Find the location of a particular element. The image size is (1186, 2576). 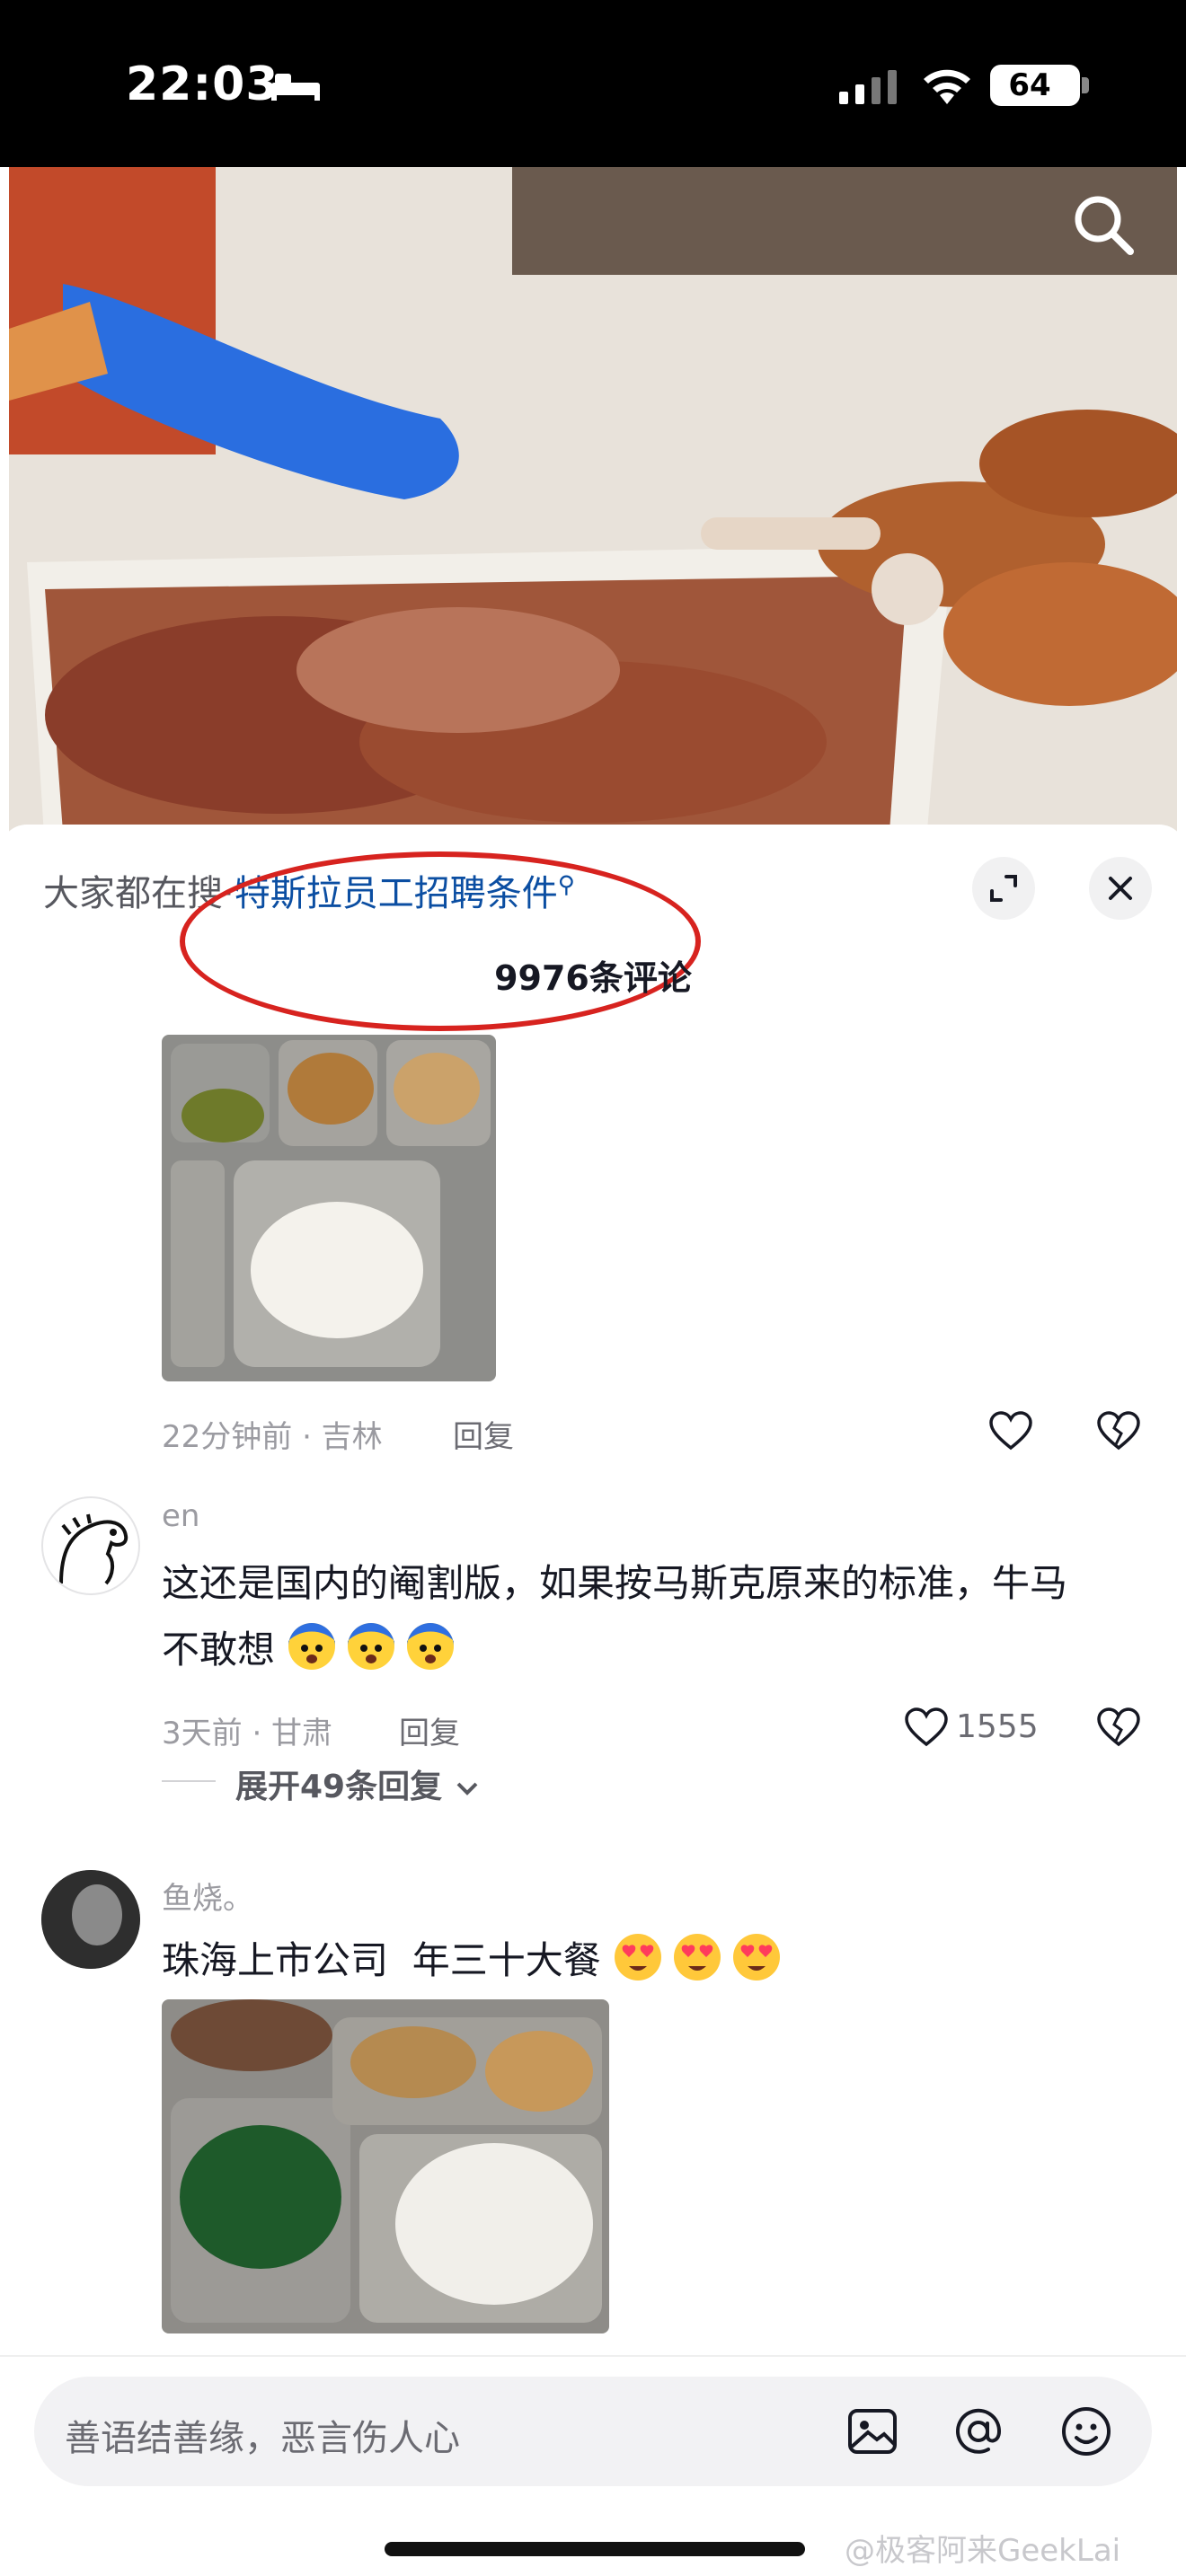

cellular-signal-icon is located at coordinates (868, 87).